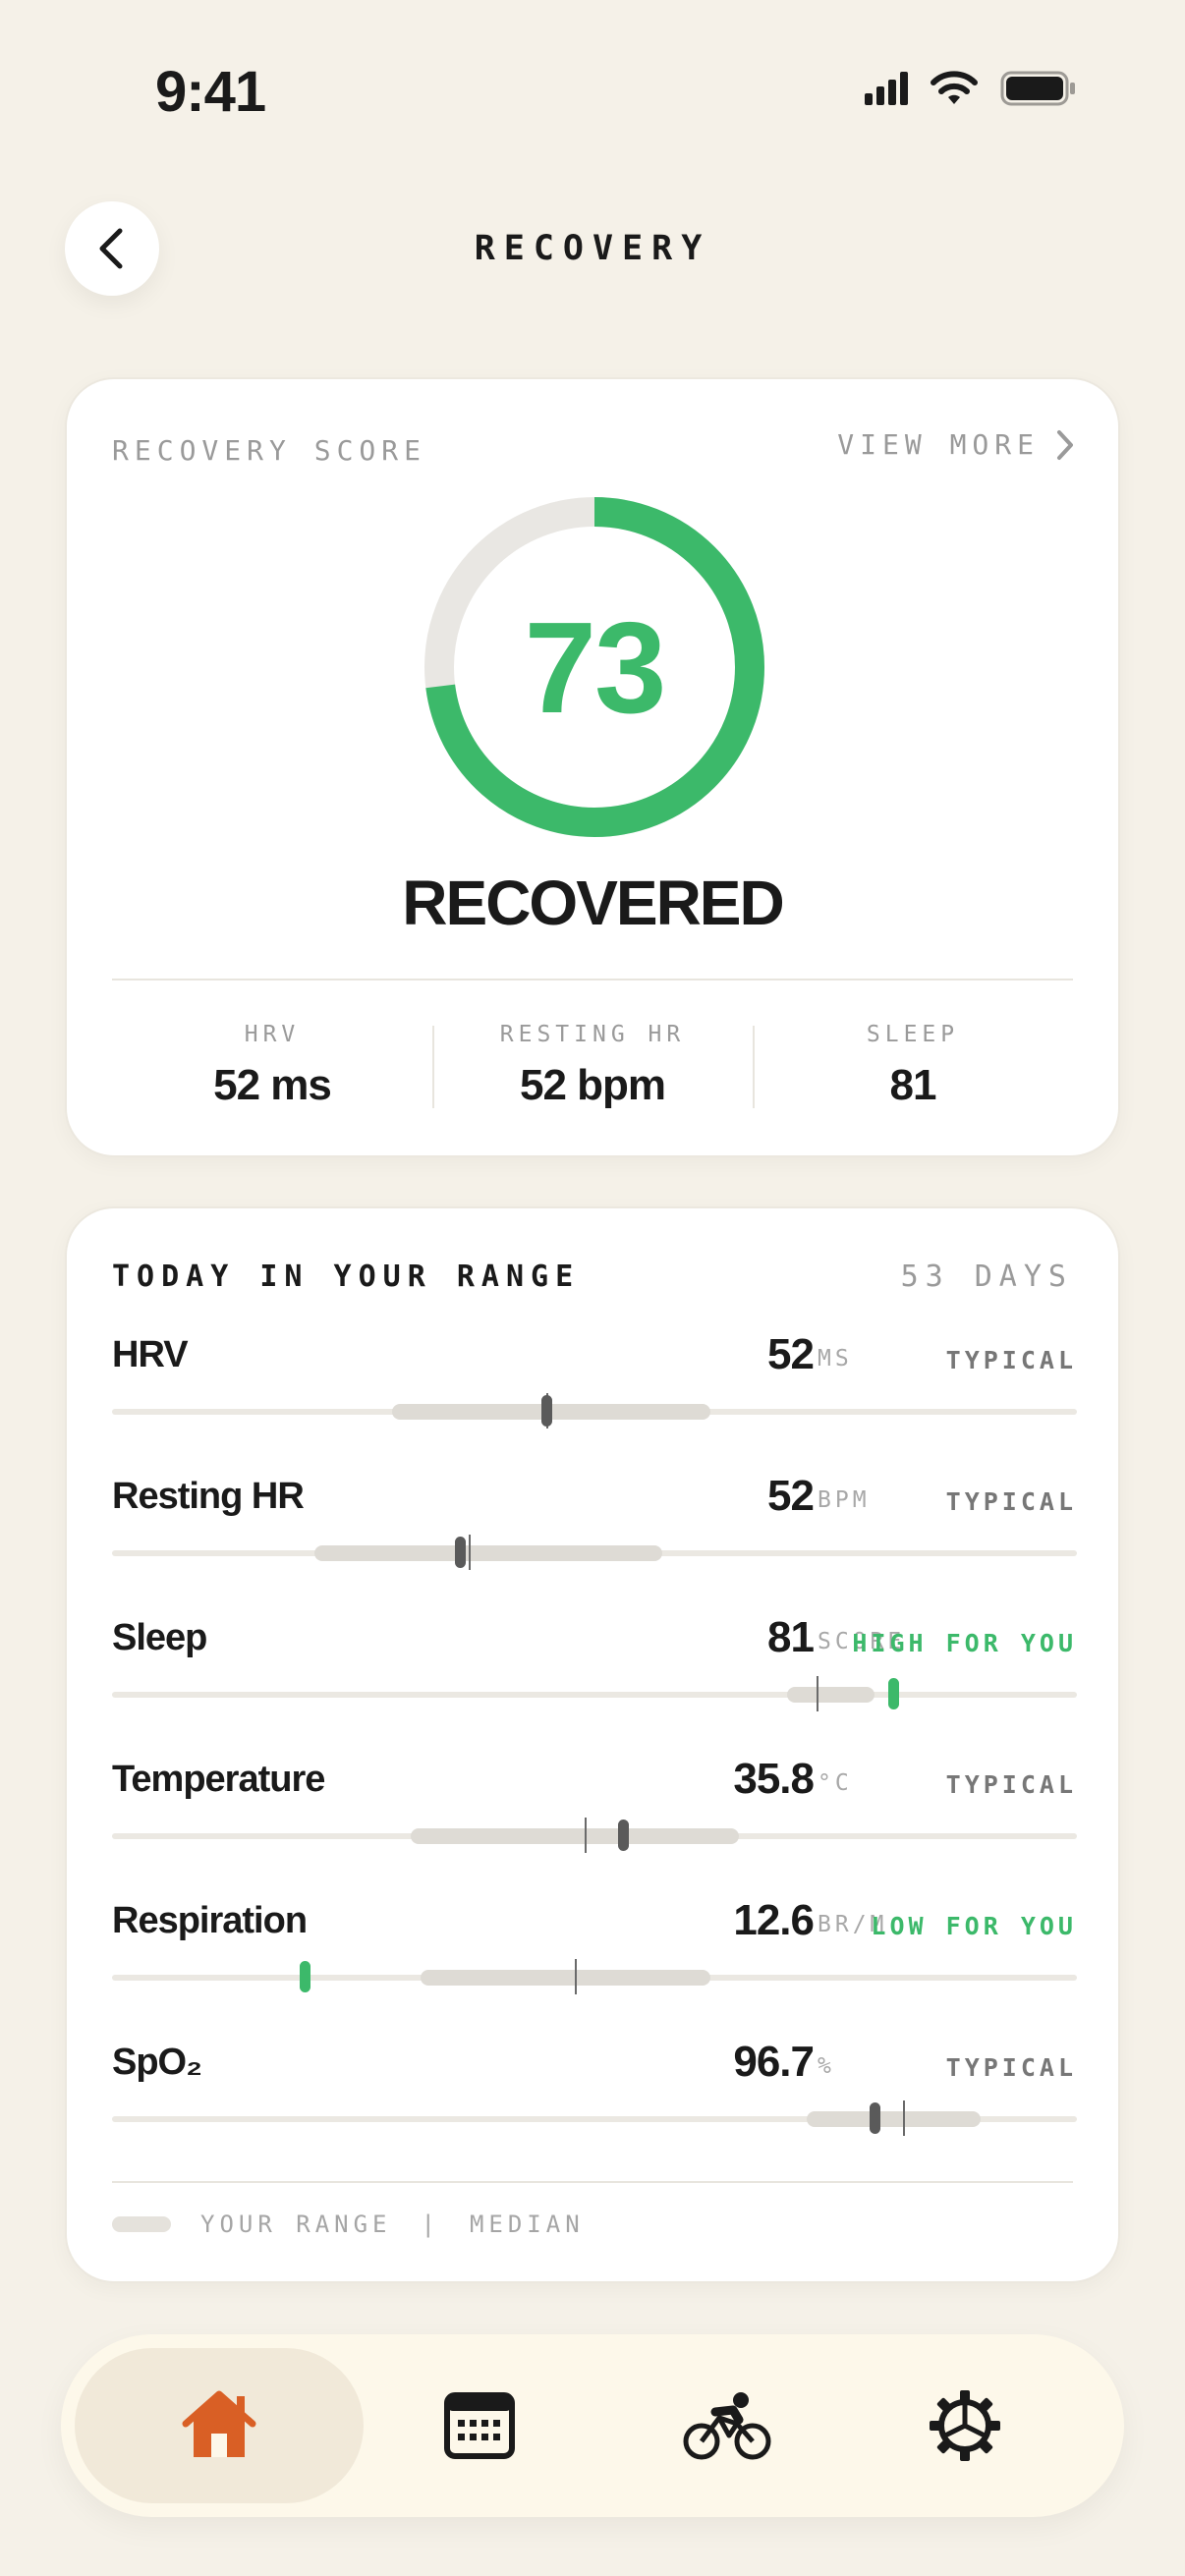  I want to click on stat-value: 52 bpm, so click(592, 1085).